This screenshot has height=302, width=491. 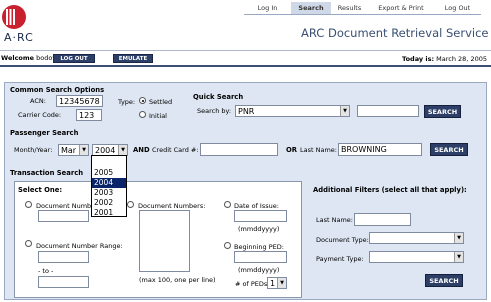 What do you see at coordinates (127, 102) in the screenshot?
I see `type-label: Type:` at bounding box center [127, 102].